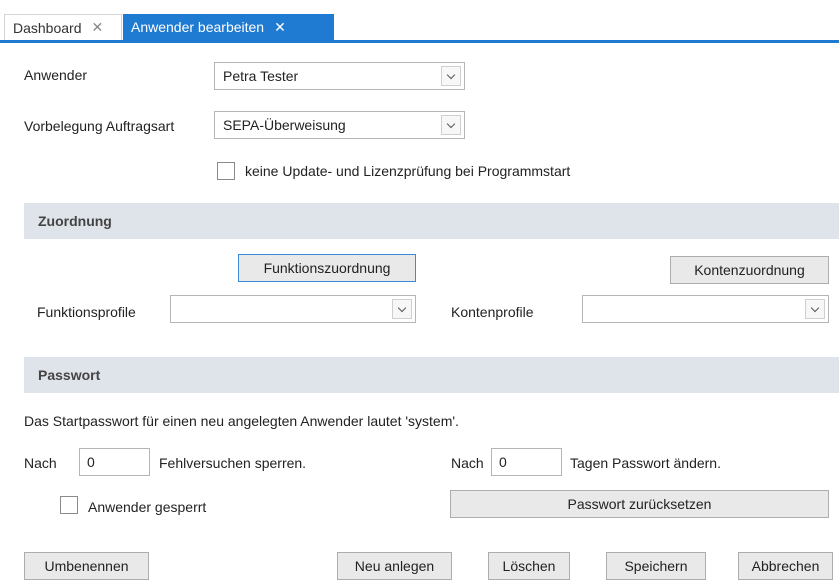 The height and width of the screenshot is (587, 839). I want to click on neu-anlegen-button: Neu anlegen, so click(394, 566).